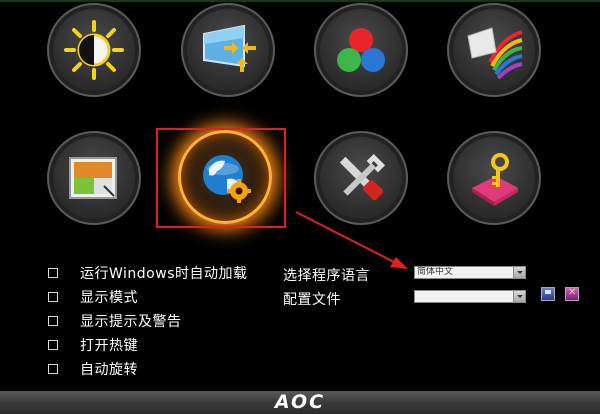  I want to click on option-hotkeys: 打开热键, so click(93, 345).